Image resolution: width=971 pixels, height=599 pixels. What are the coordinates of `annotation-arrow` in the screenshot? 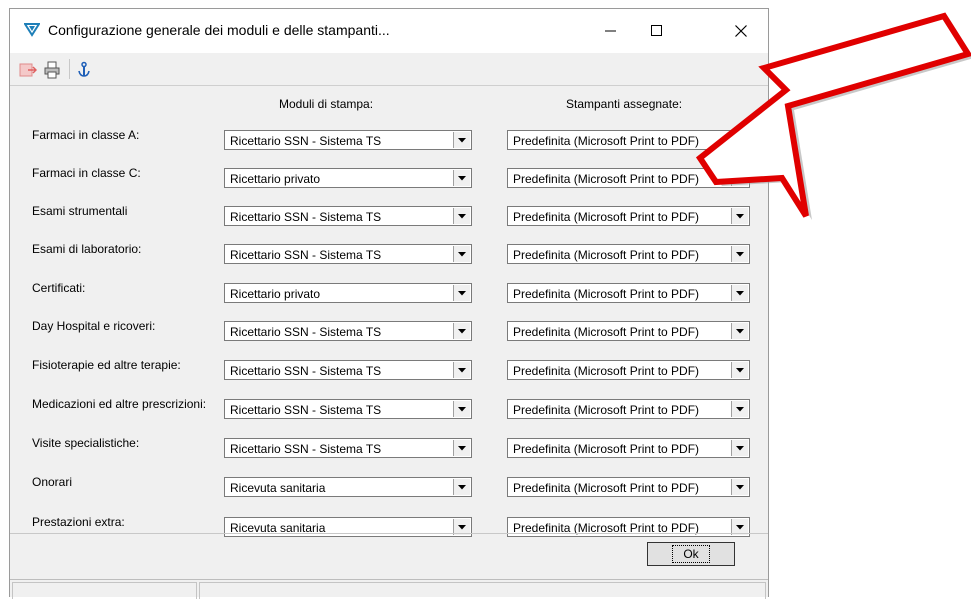 It's located at (833, 116).